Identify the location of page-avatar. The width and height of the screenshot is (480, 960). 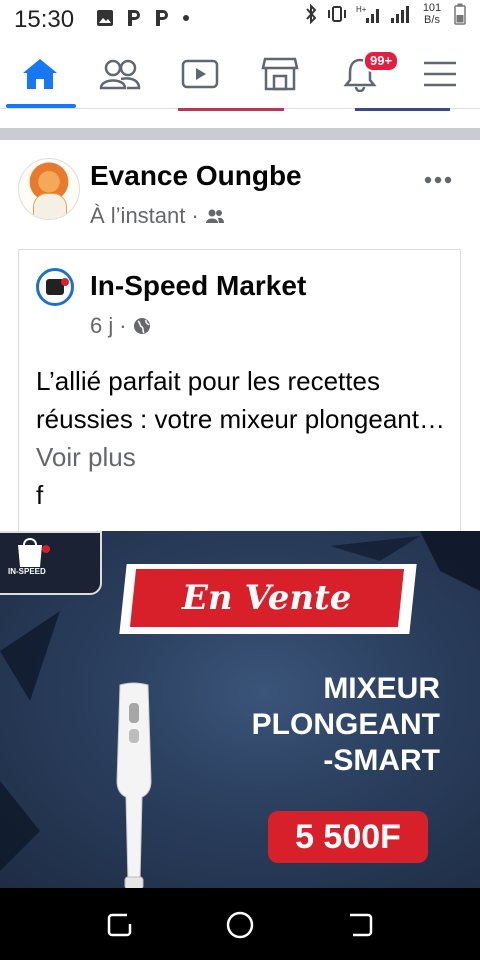
(55, 287).